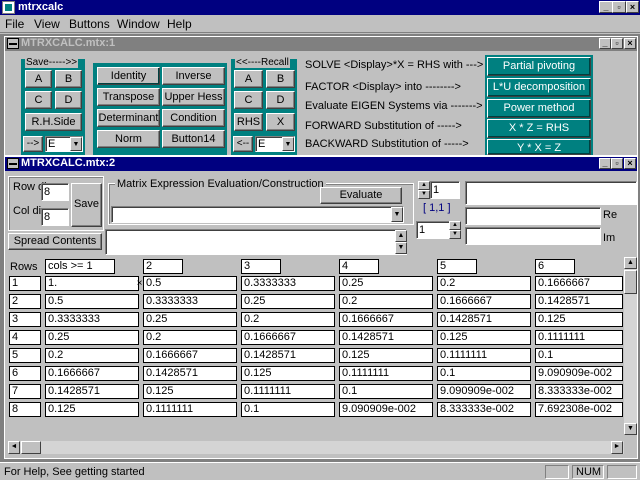  I want to click on save-d-button: D, so click(68, 100).